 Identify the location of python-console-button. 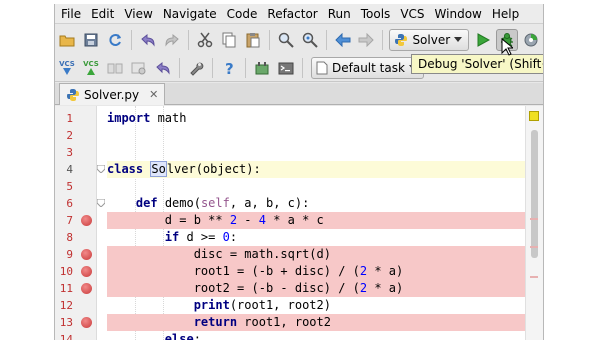
(286, 68).